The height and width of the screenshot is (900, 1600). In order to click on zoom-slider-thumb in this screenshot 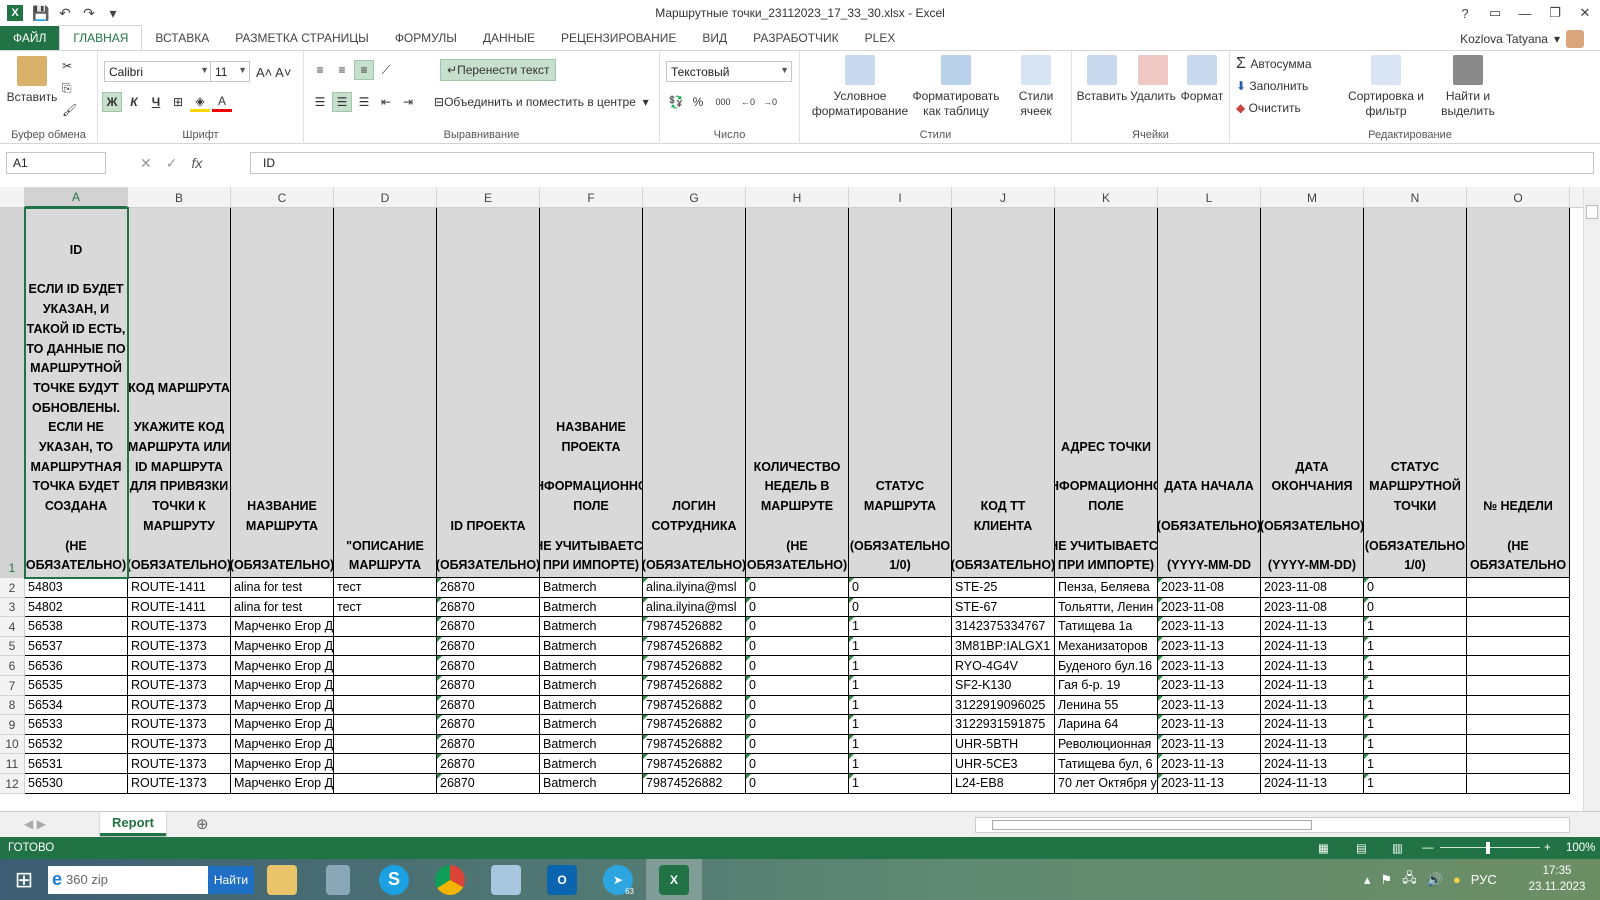, I will do `click(1488, 848)`.